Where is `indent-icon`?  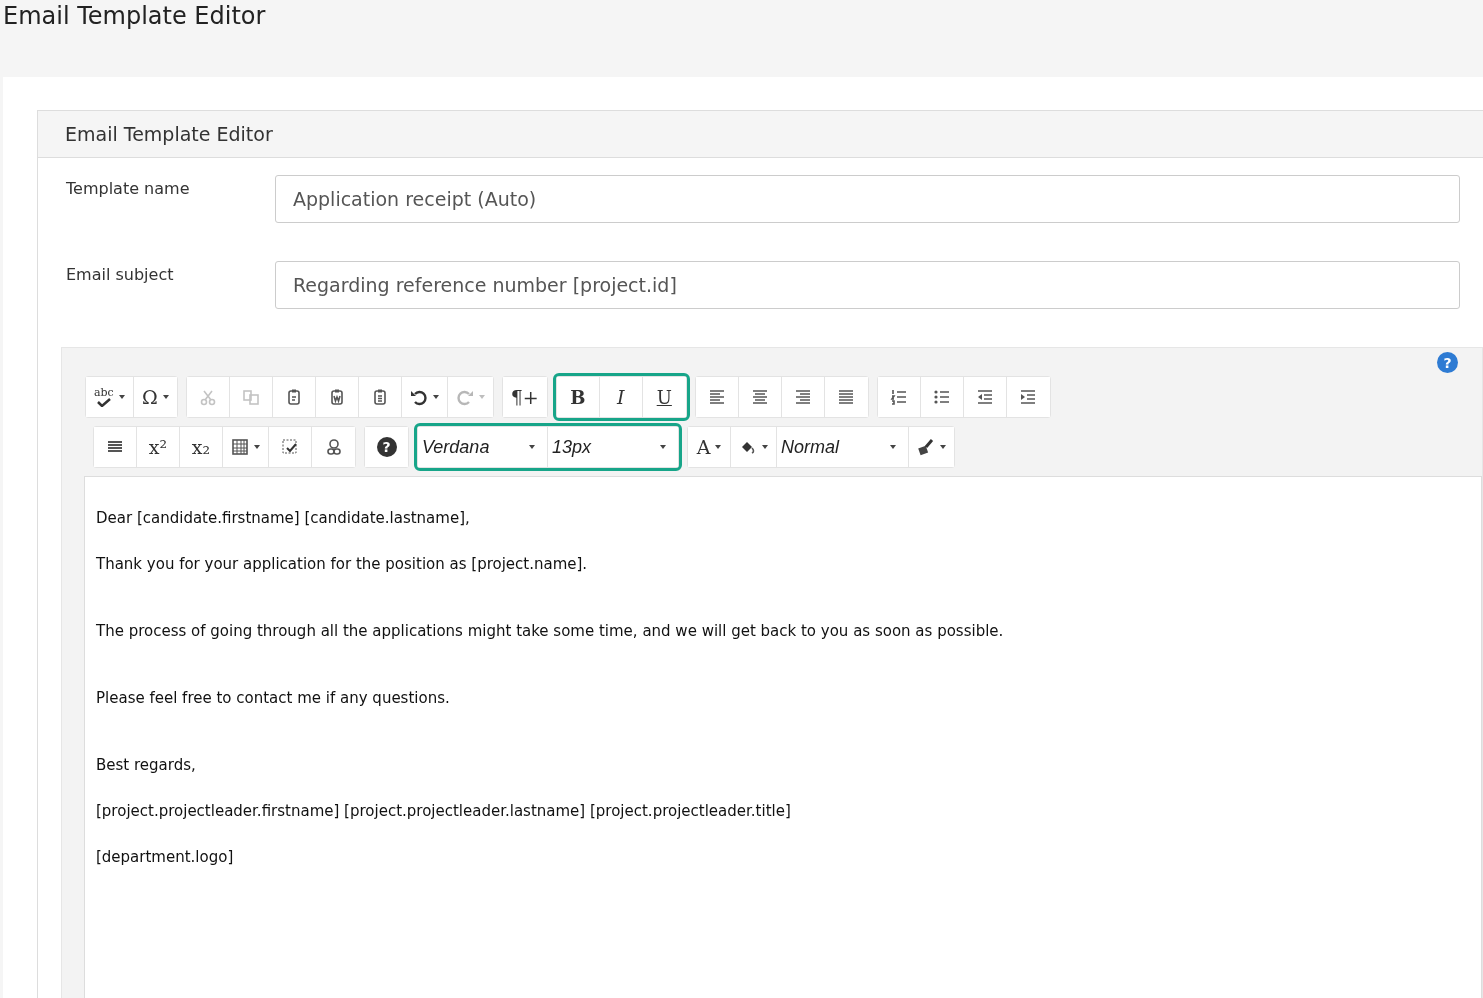 indent-icon is located at coordinates (1028, 397).